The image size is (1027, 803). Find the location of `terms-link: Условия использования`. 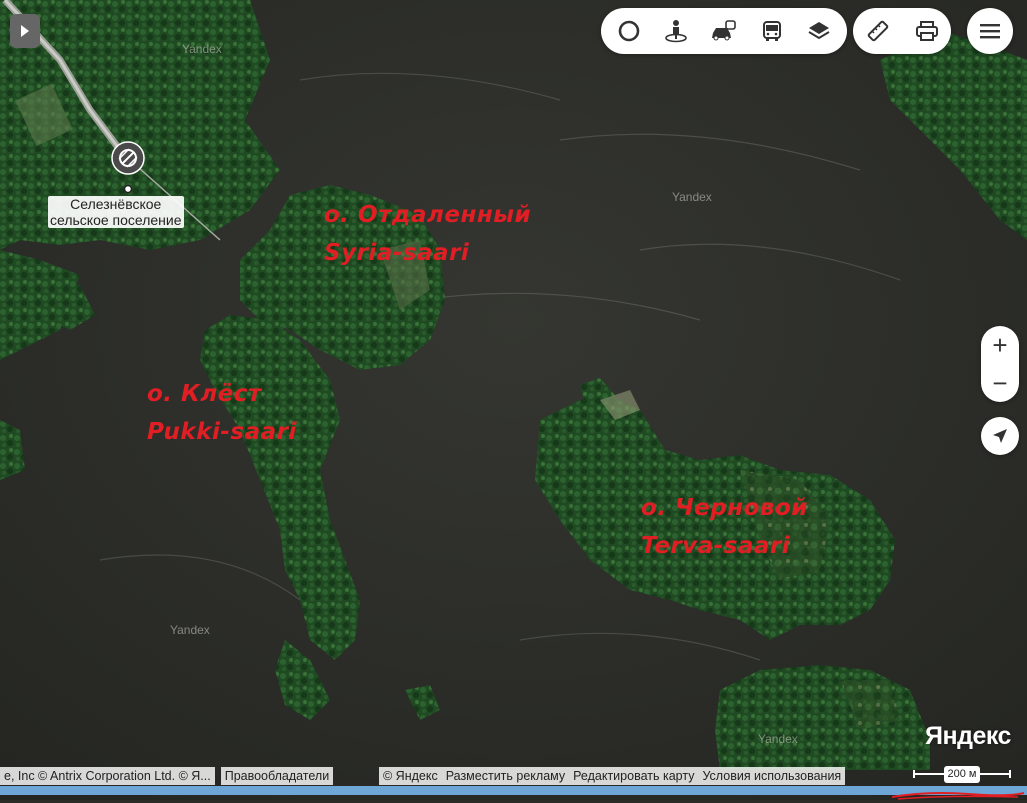

terms-link: Условия использования is located at coordinates (772, 776).